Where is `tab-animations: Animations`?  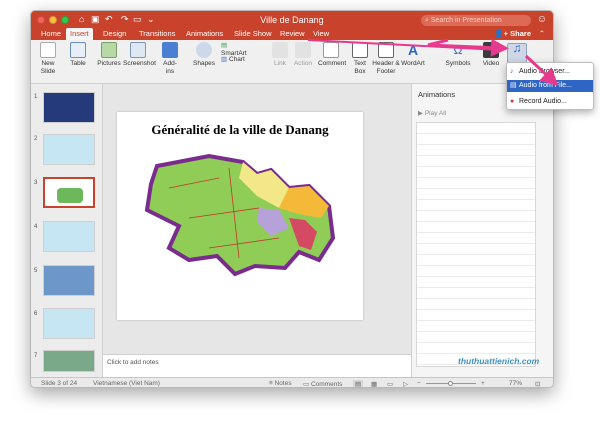 tab-animations: Animations is located at coordinates (204, 34).